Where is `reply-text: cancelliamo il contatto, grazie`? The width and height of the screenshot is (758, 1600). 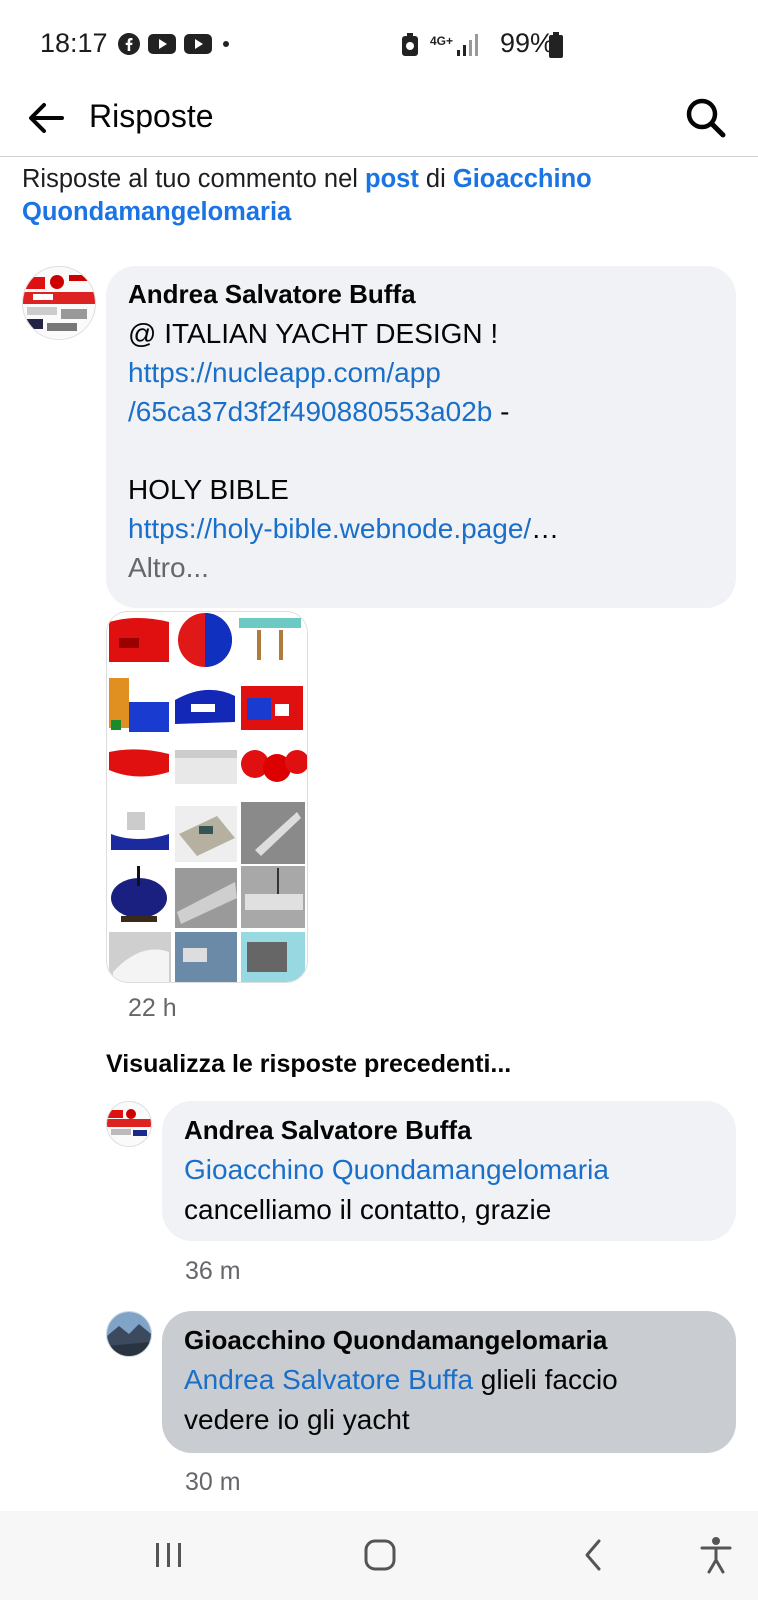 reply-text: cancelliamo il contatto, grazie is located at coordinates (368, 1209).